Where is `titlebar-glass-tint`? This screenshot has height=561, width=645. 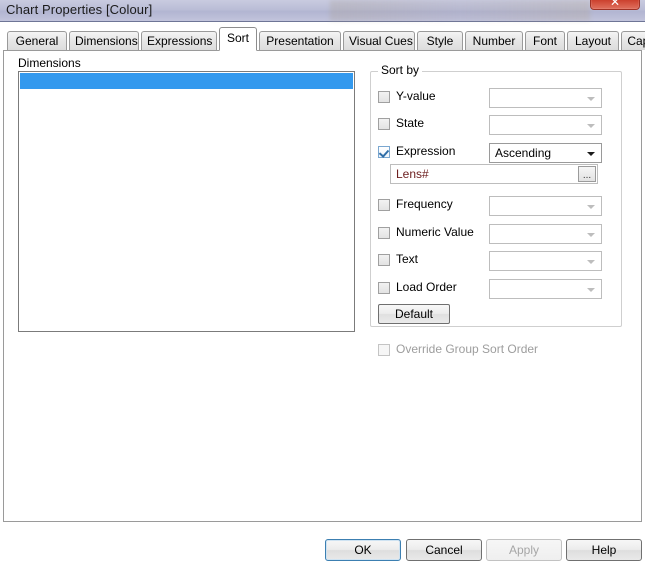
titlebar-glass-tint is located at coordinates (460, 10).